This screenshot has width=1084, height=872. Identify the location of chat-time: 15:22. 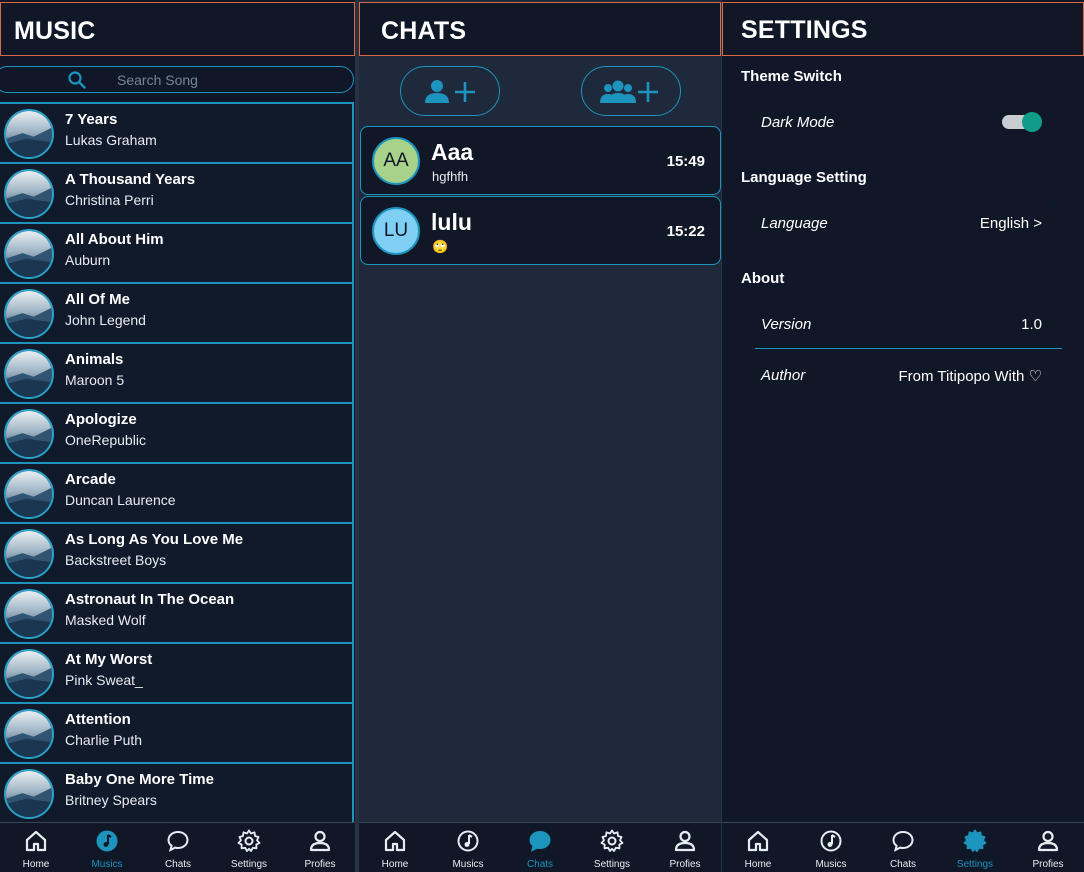
(685, 231).